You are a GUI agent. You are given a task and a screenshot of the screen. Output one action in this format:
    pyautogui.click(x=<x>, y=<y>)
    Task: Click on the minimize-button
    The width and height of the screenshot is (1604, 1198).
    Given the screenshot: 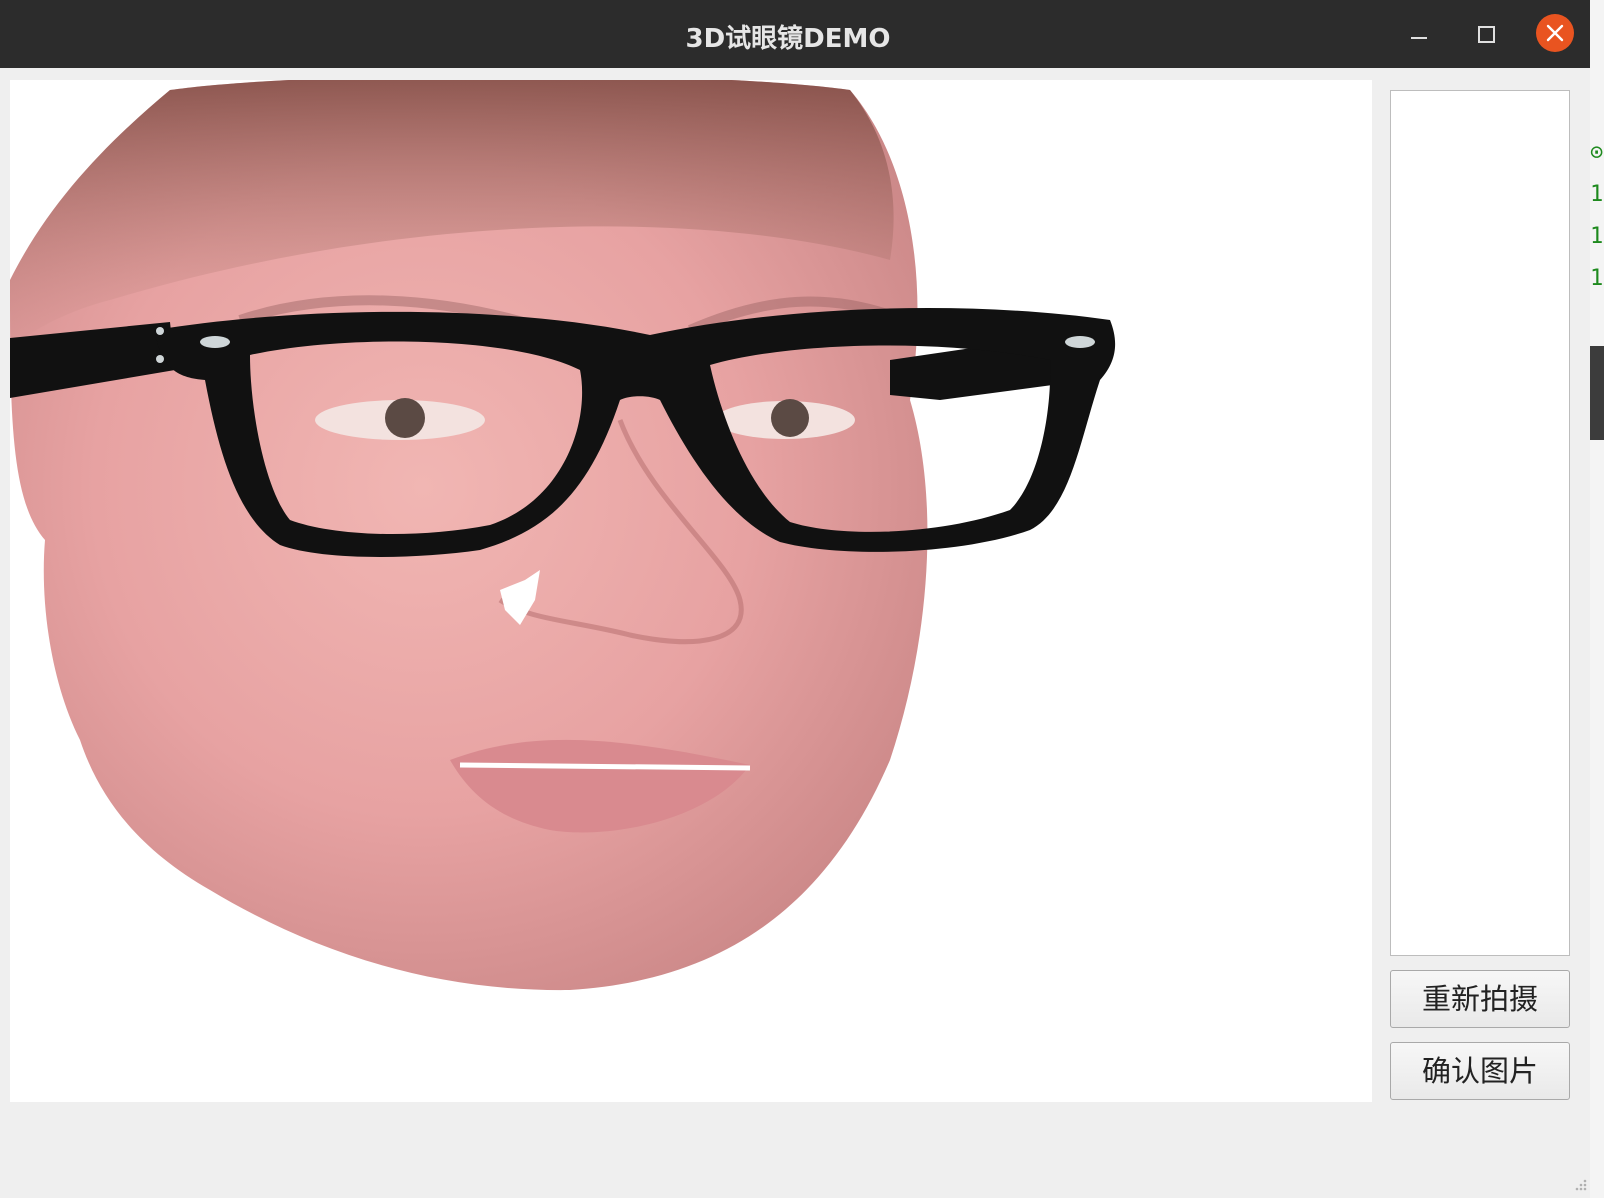 What is the action you would take?
    pyautogui.click(x=1419, y=35)
    